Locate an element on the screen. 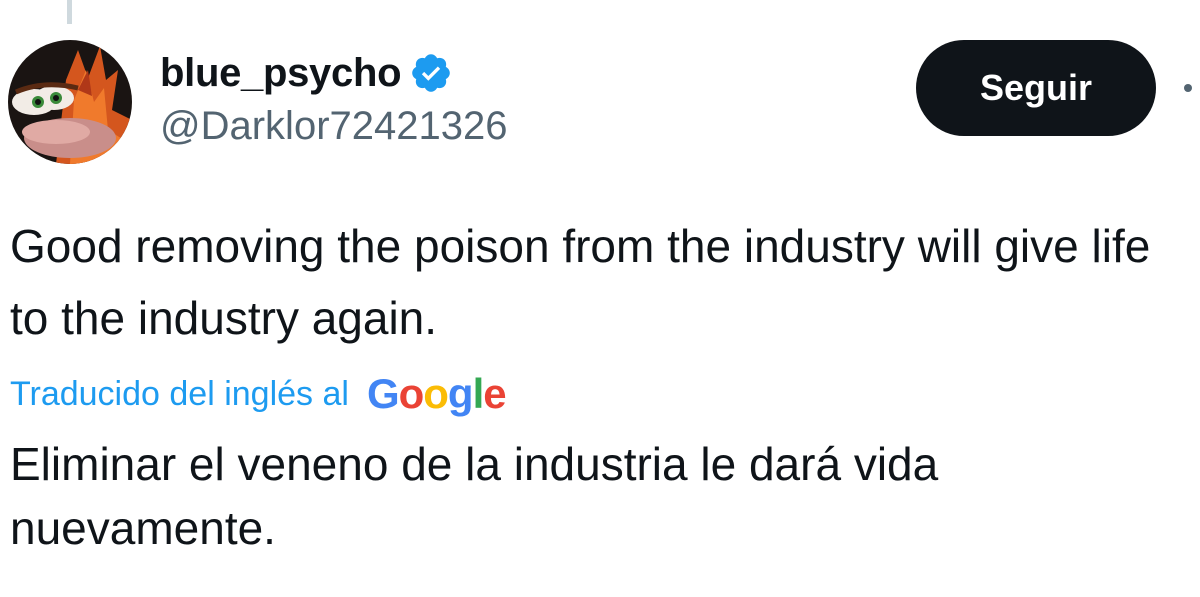  verified-badge-icon is located at coordinates (431, 73).